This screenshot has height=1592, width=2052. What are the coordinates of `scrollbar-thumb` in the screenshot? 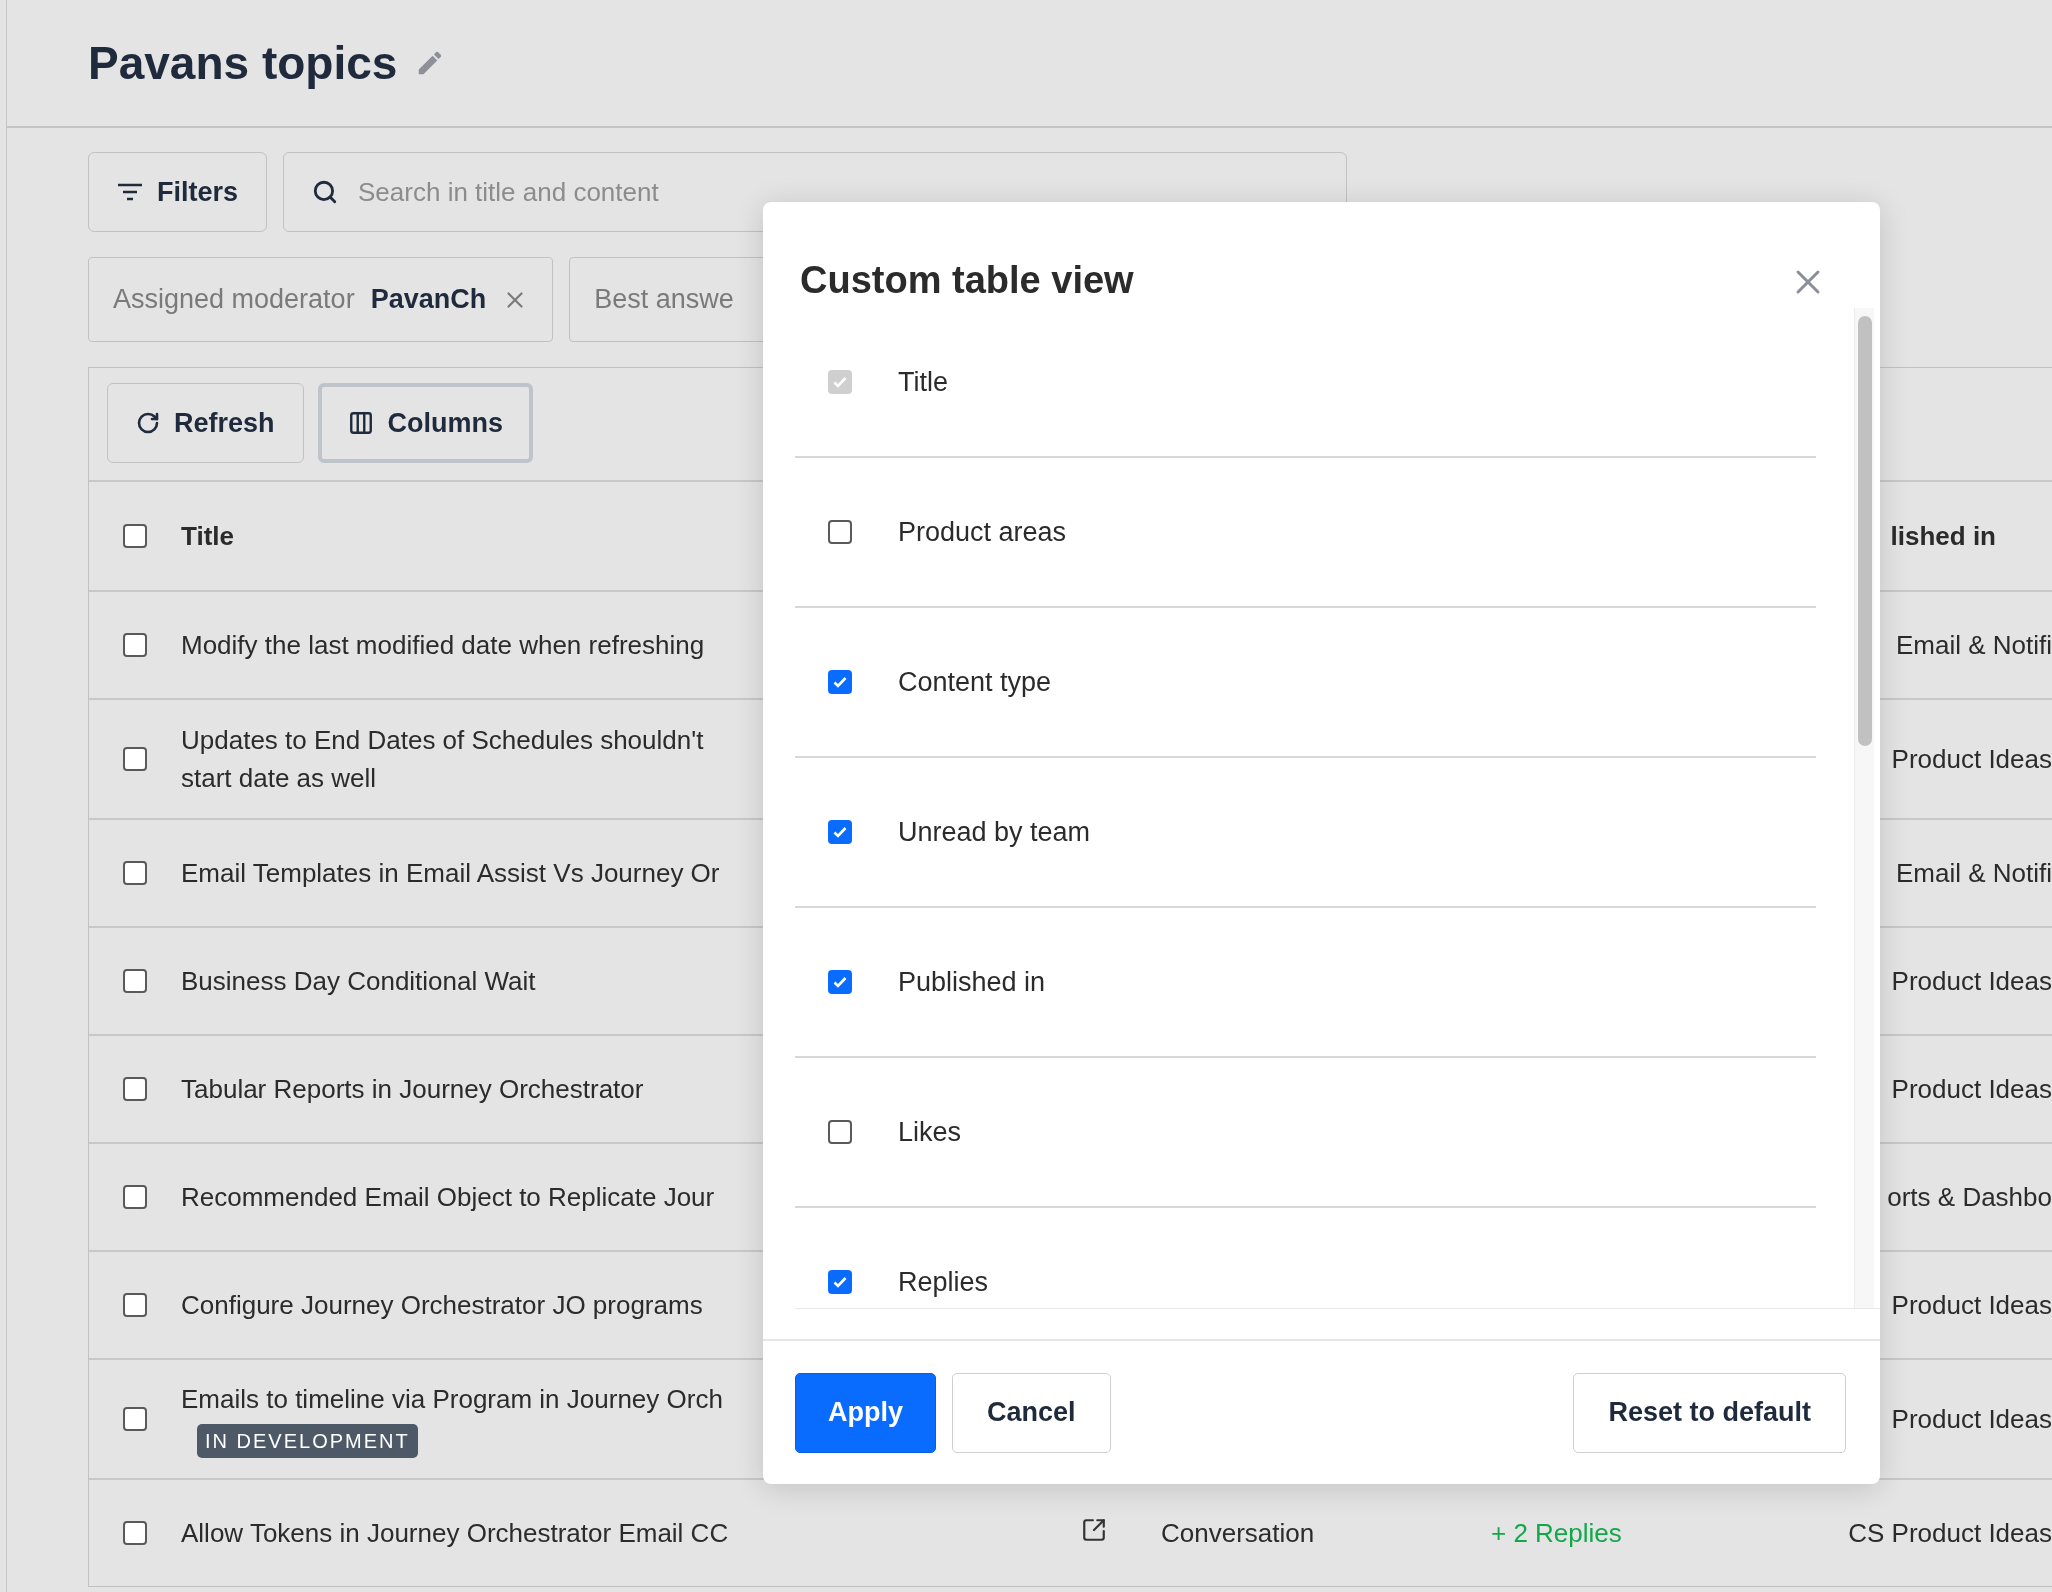 It's located at (1864, 531).